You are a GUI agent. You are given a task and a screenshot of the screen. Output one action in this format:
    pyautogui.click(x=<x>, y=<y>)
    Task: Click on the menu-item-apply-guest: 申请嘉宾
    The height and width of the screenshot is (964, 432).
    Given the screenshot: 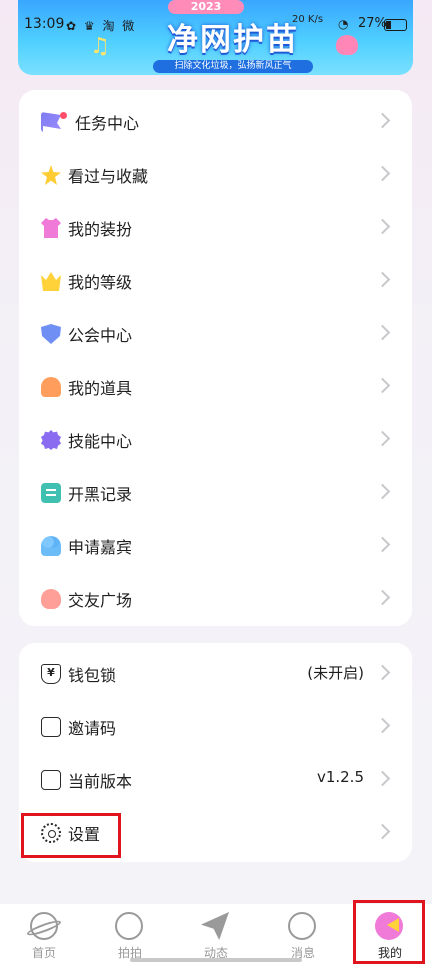 What is the action you would take?
    pyautogui.click(x=215, y=546)
    